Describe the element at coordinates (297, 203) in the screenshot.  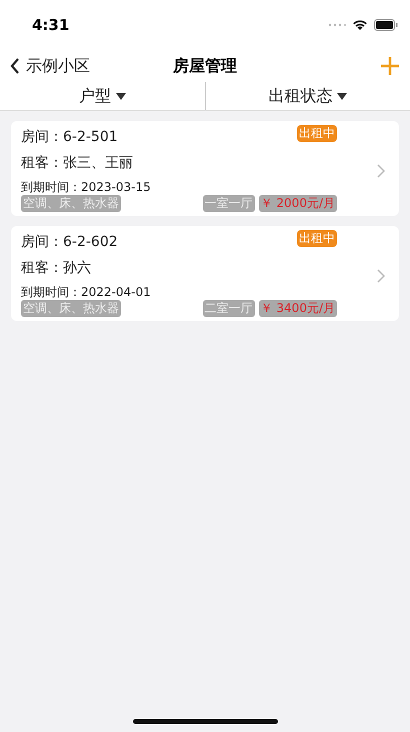
I see `rent-tag: ￥ 2000元/月` at that location.